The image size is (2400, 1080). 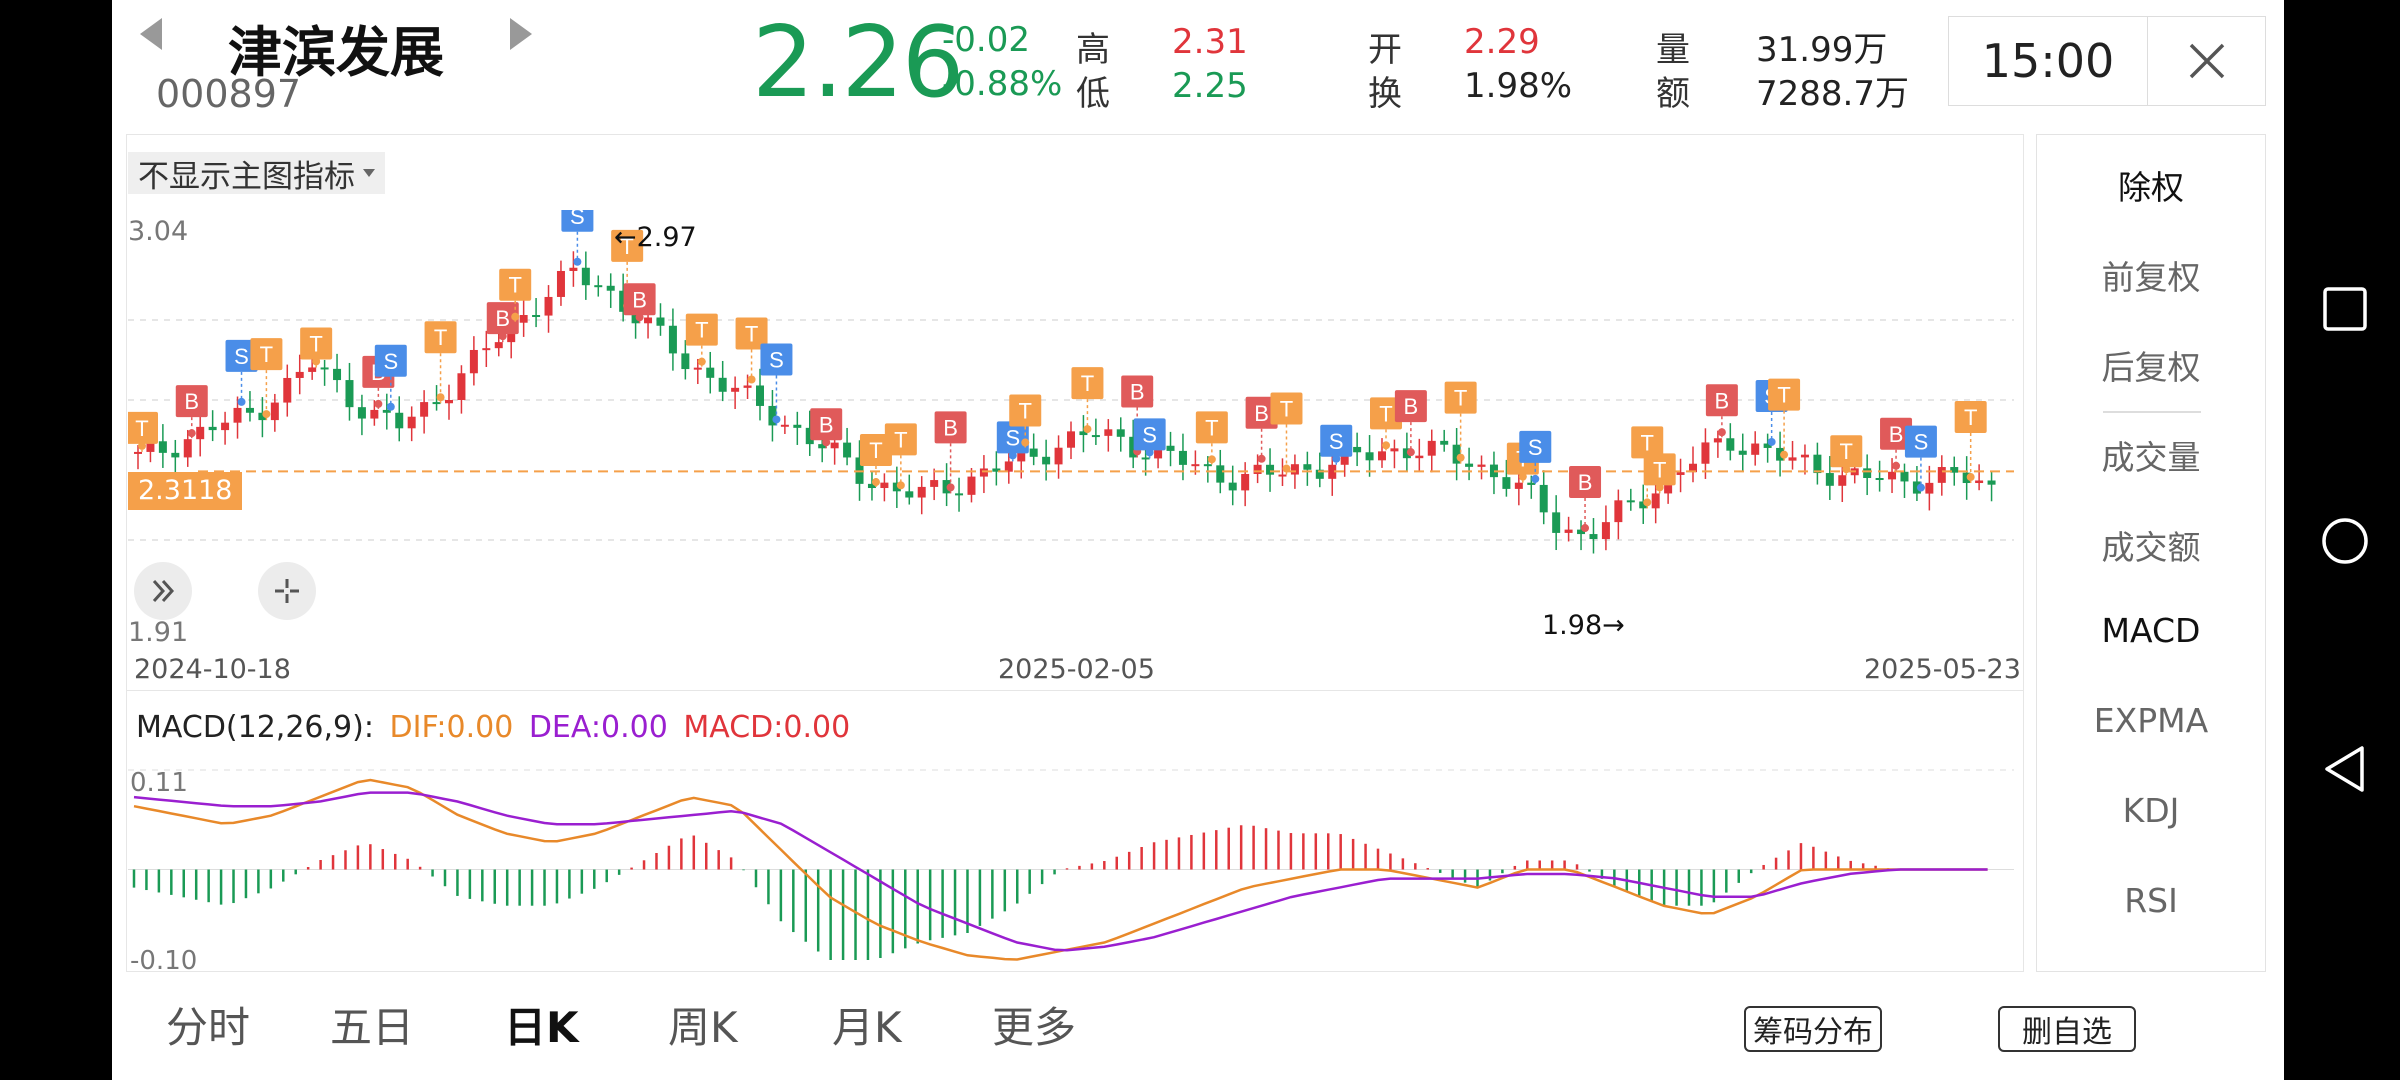 What do you see at coordinates (2151, 365) in the screenshot?
I see `menu-backward-adjust: 后复权` at bounding box center [2151, 365].